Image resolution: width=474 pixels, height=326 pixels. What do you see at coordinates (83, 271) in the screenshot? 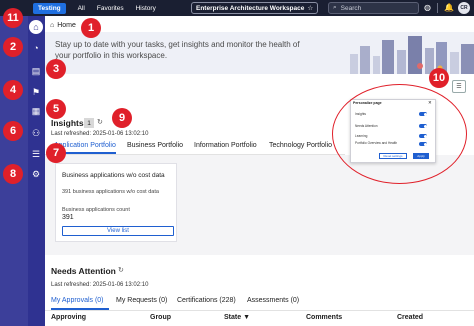
I see `needs-attention-title: Needs Attention` at bounding box center [83, 271].